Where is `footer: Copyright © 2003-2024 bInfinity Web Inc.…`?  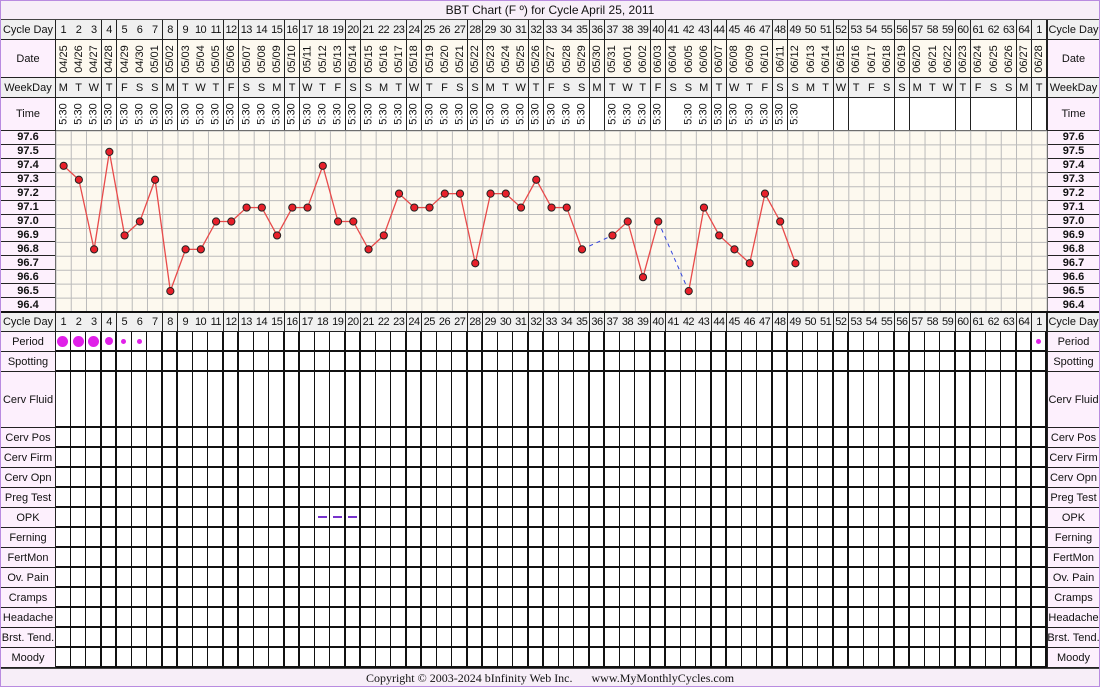 footer: Copyright © 2003-2024 bInfinity Web Inc.… is located at coordinates (550, 677).